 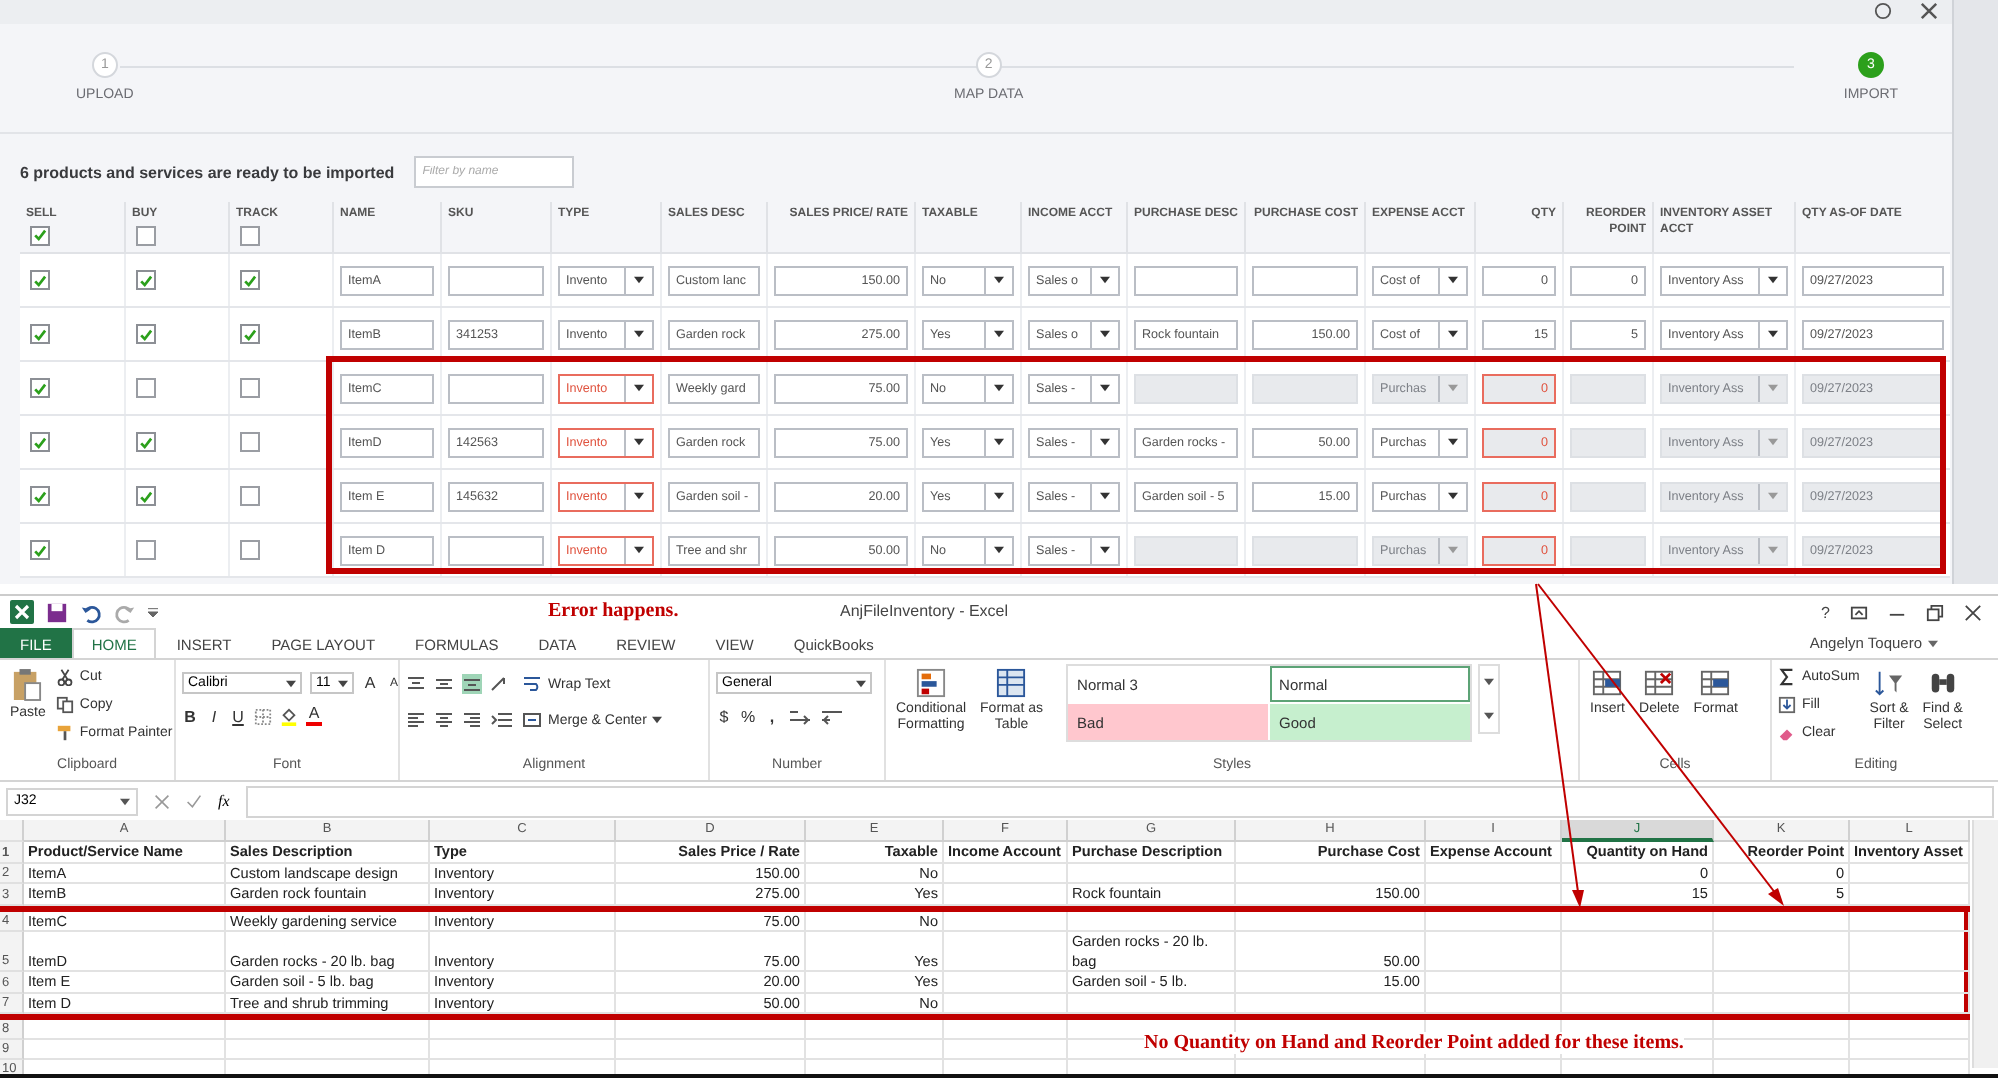 I want to click on underline-button: U, so click(x=238, y=716).